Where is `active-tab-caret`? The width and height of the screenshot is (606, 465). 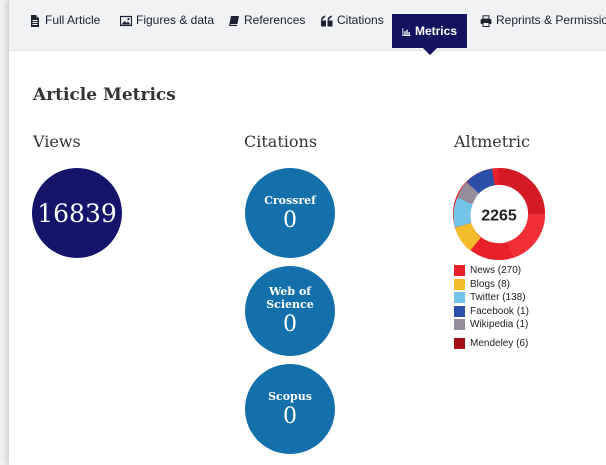 active-tab-caret is located at coordinates (429, 51).